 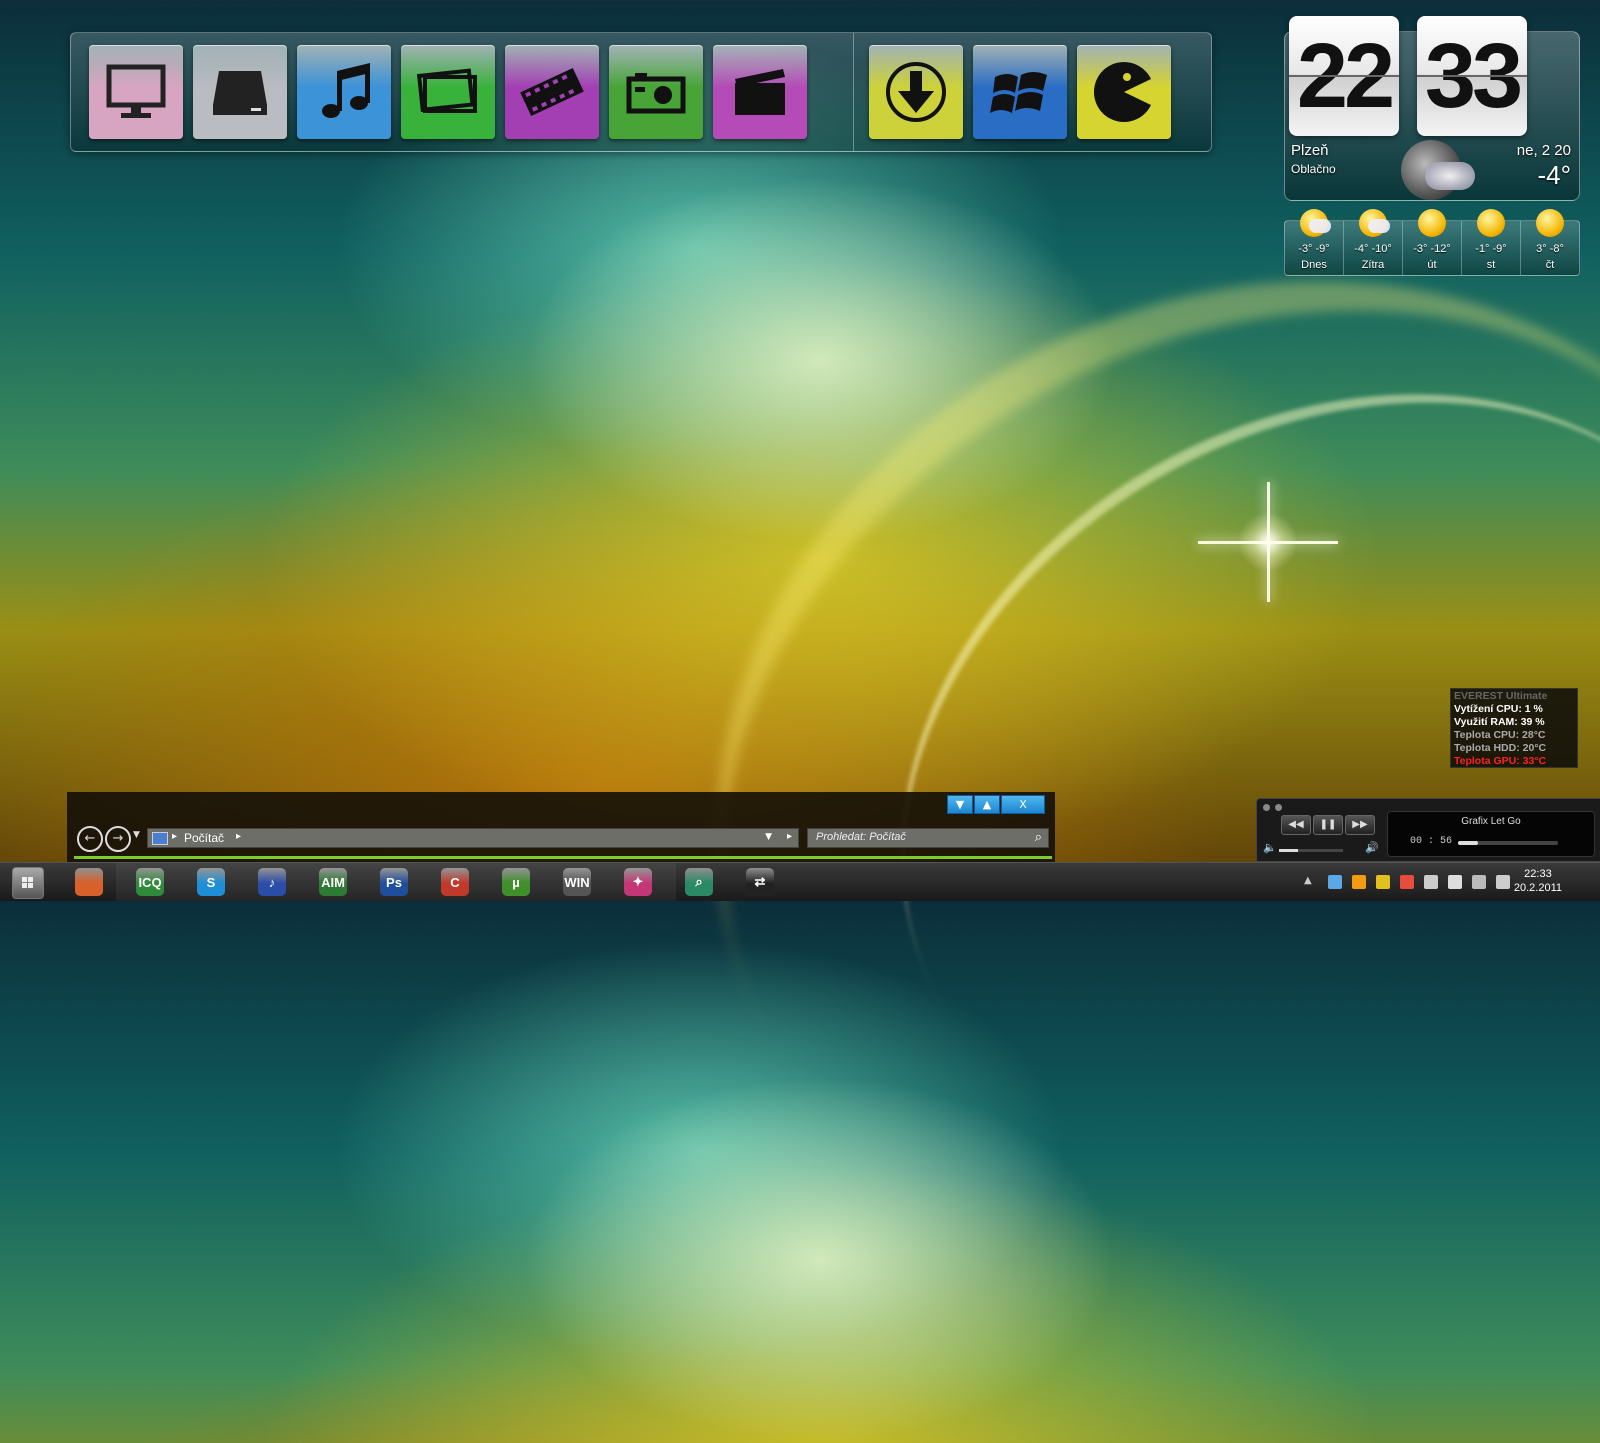 What do you see at coordinates (1407, 882) in the screenshot?
I see `red-flag-icon` at bounding box center [1407, 882].